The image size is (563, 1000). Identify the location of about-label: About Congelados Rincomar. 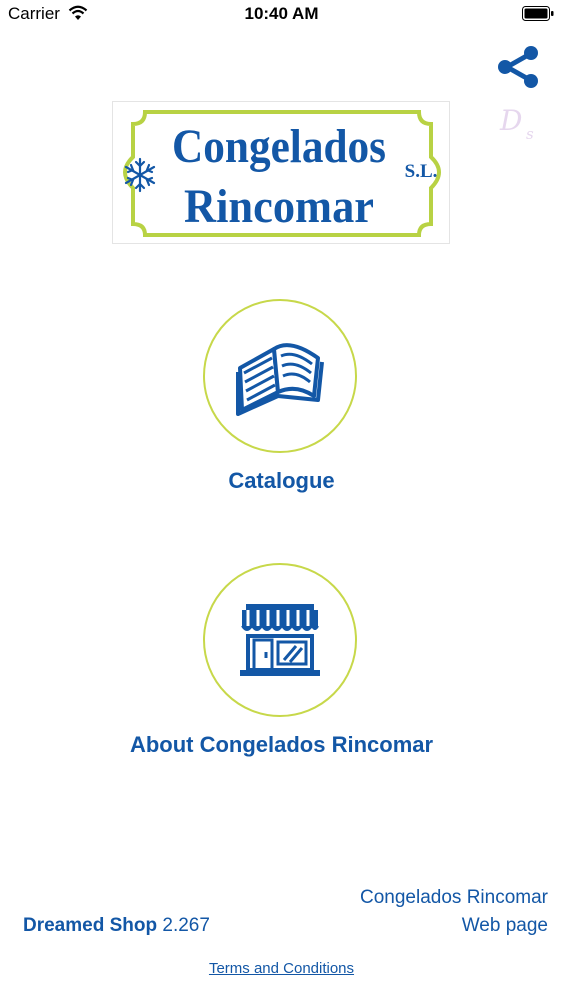
(281, 745).